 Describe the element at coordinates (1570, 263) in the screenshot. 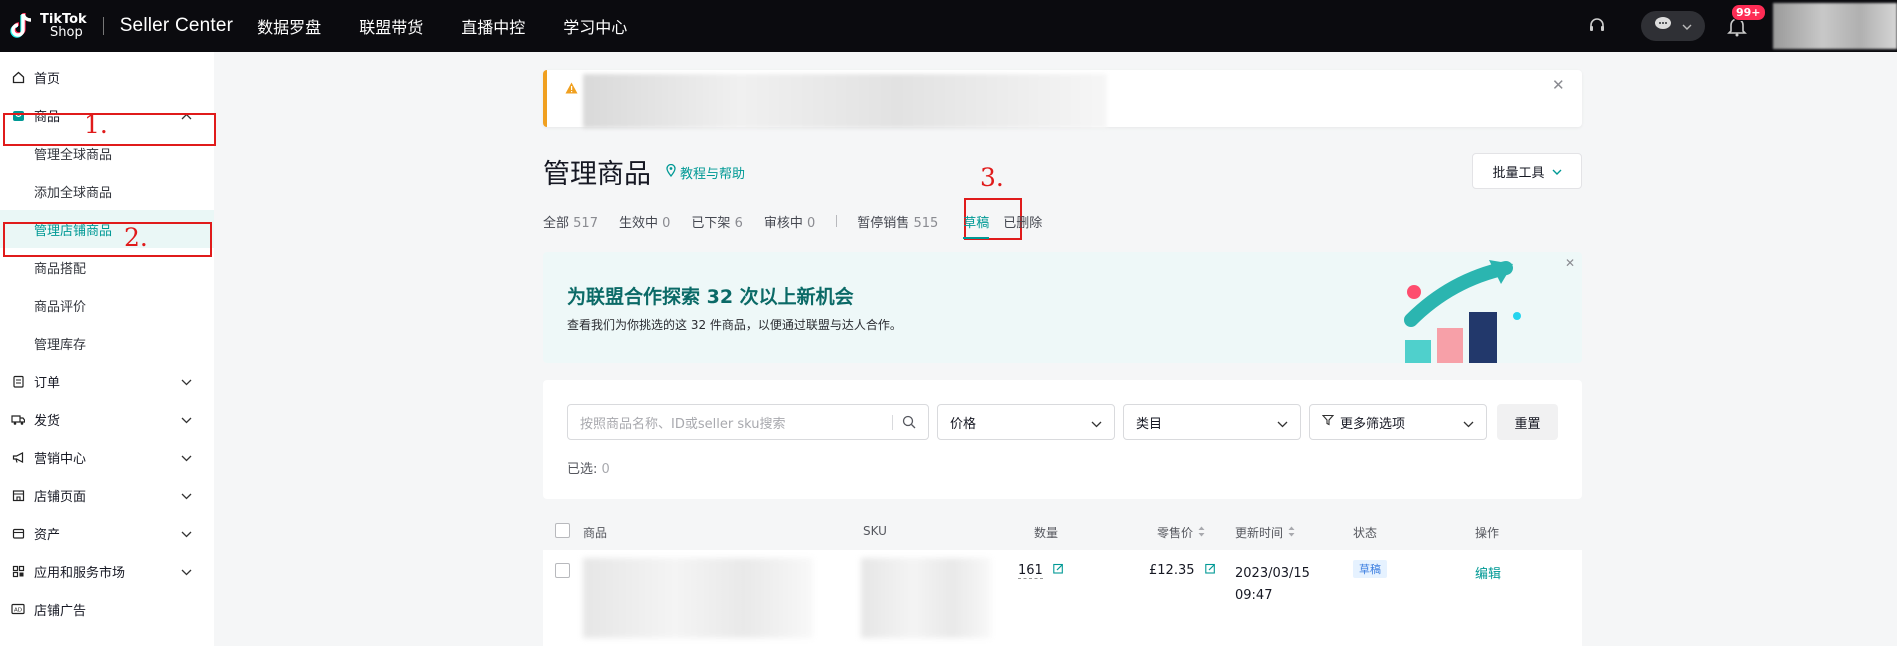

I see `banner-close-icon: ✕` at that location.